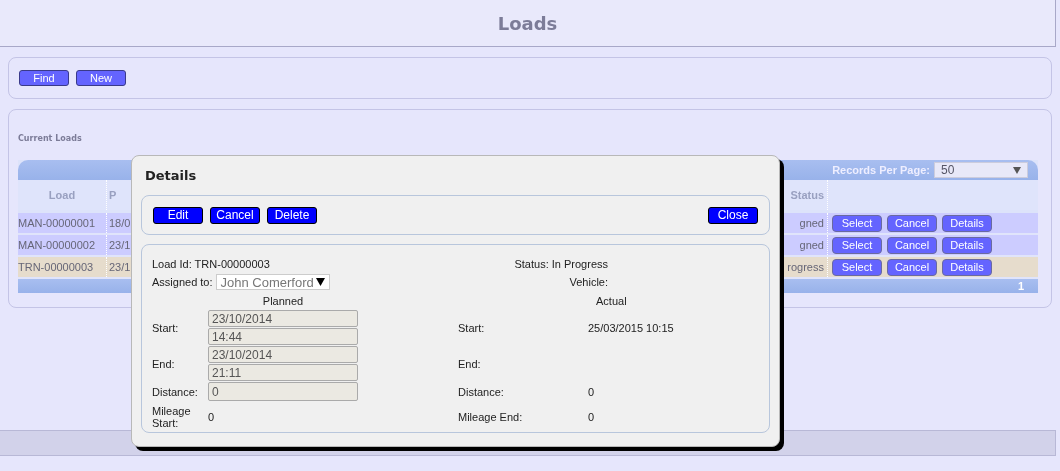 The width and height of the screenshot is (1060, 471). Describe the element at coordinates (172, 417) in the screenshot. I see `field-label: Mileage Start:` at that location.